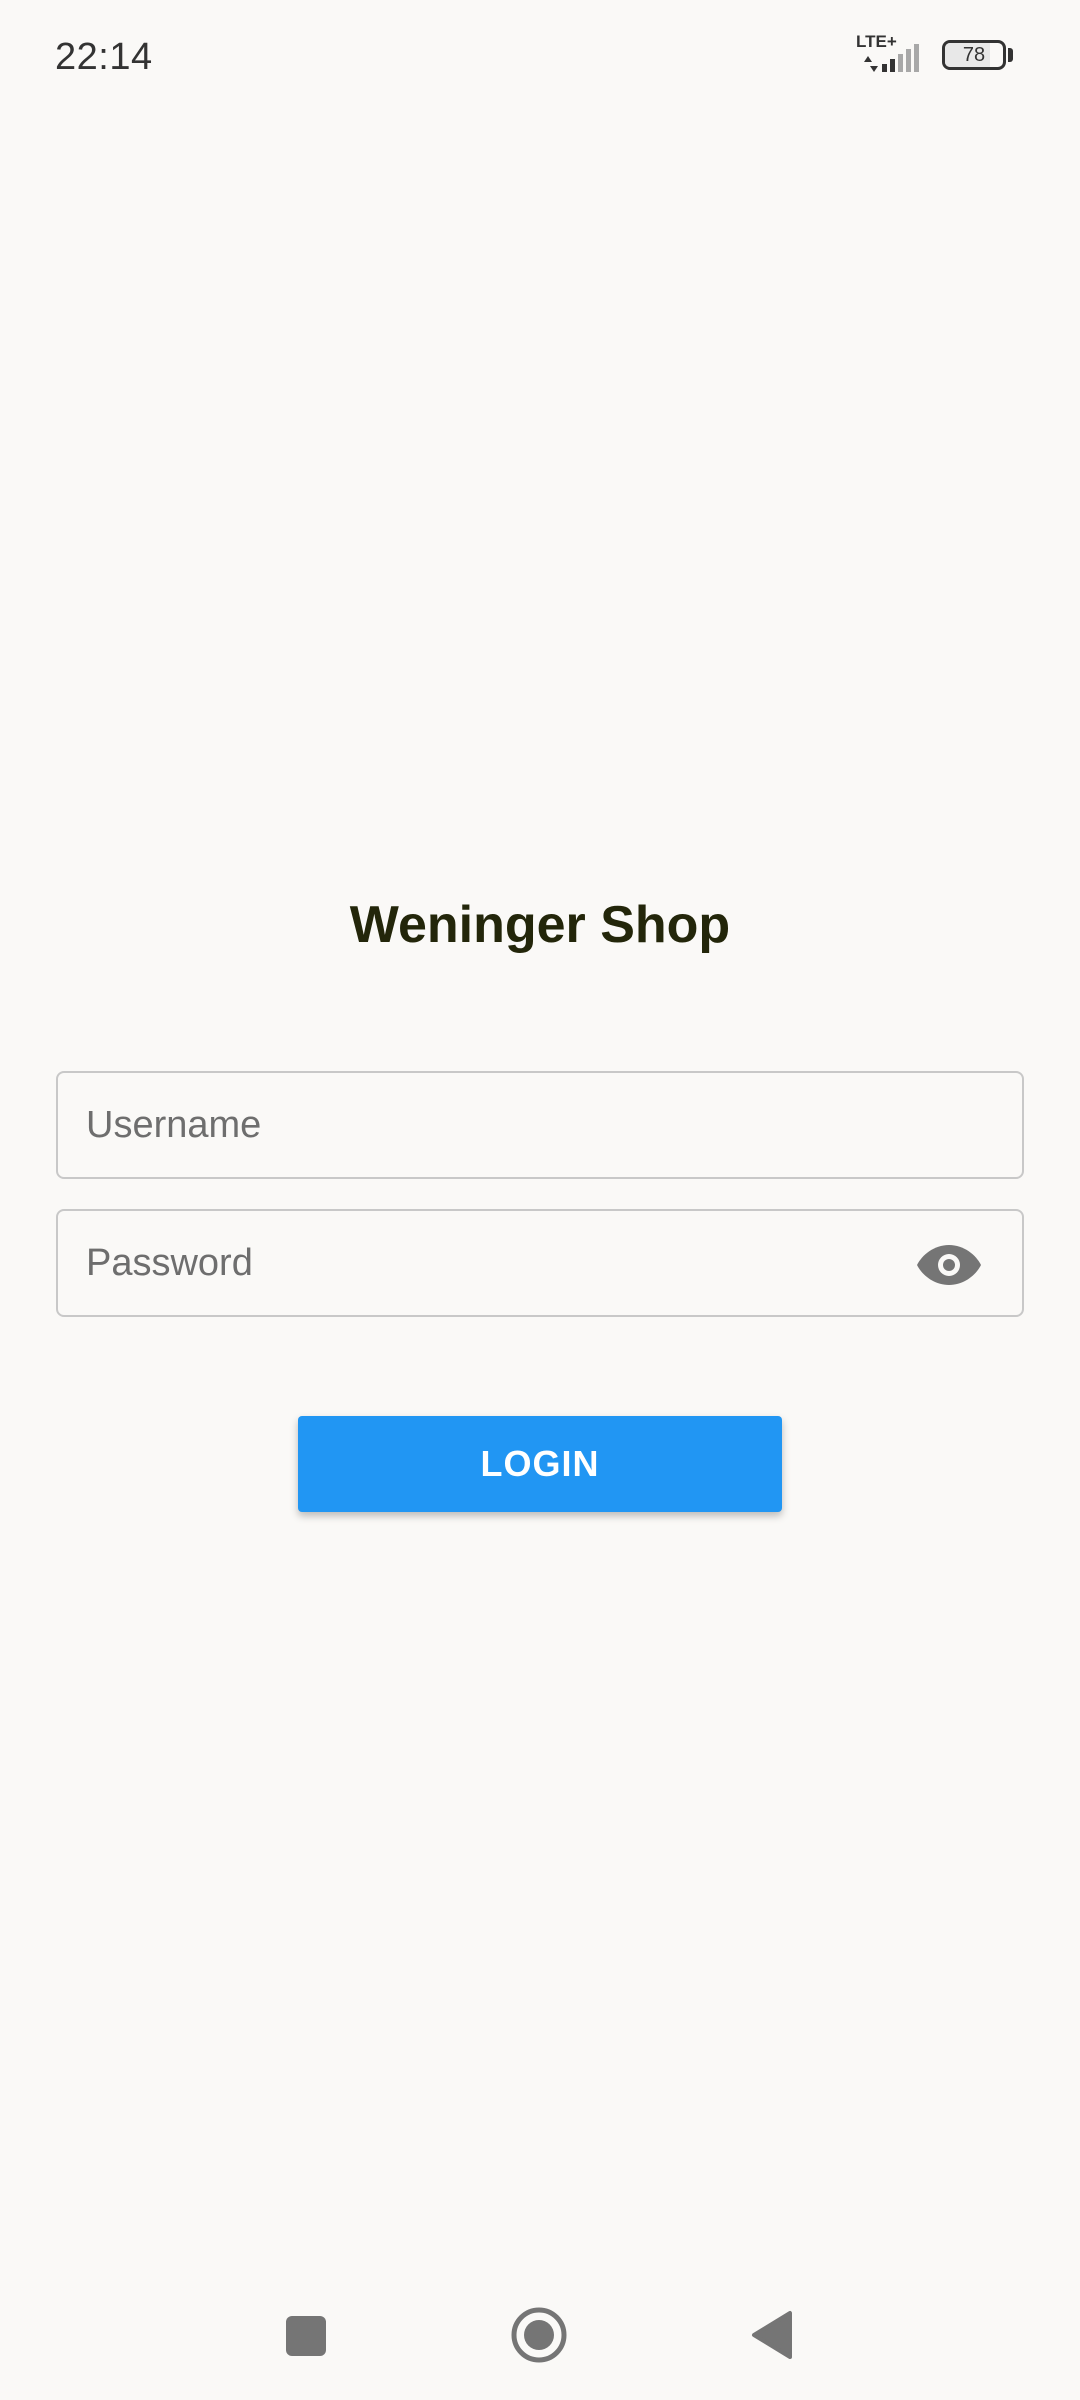  I want to click on login-button: LOGIN, so click(540, 1464).